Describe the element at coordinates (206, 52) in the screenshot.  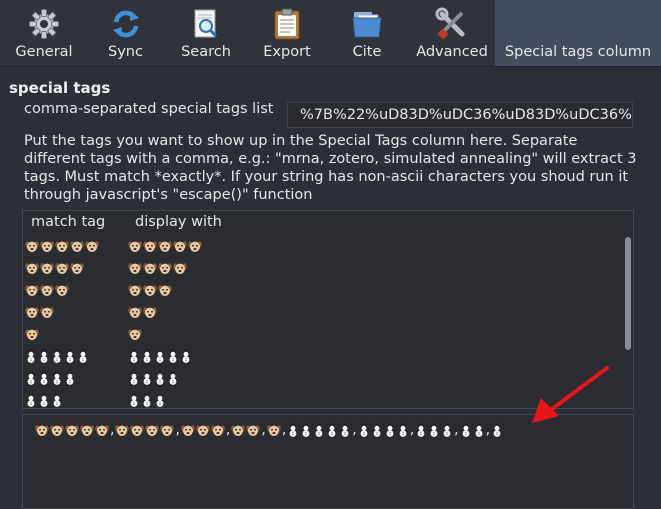
I see `tab-search-label: Search` at that location.